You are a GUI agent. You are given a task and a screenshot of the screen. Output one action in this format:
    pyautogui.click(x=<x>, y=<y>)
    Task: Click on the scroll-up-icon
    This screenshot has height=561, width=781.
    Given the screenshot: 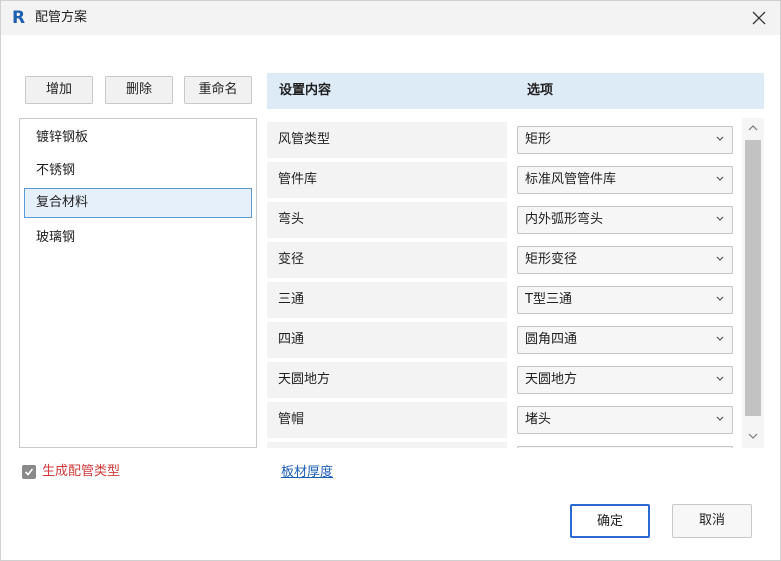 What is the action you would take?
    pyautogui.click(x=753, y=128)
    